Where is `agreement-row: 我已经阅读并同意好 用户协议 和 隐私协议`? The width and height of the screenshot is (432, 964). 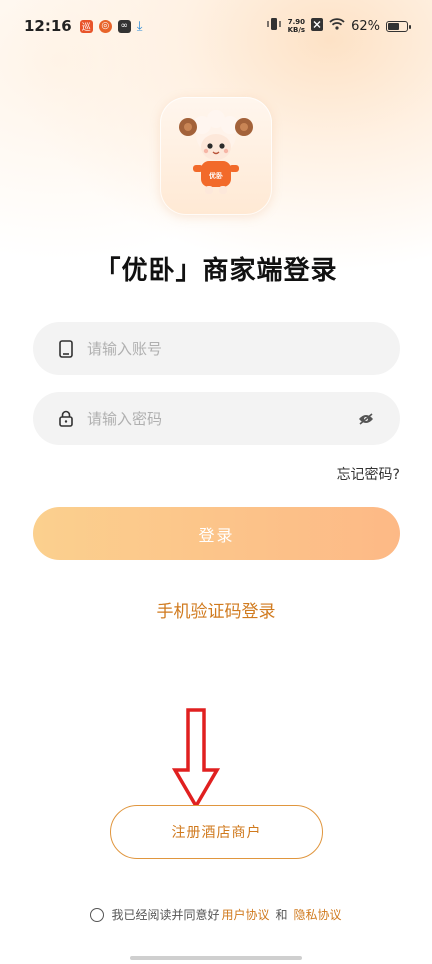 agreement-row: 我已经阅读并同意好 用户协议 和 隐私协议 is located at coordinates (216, 914).